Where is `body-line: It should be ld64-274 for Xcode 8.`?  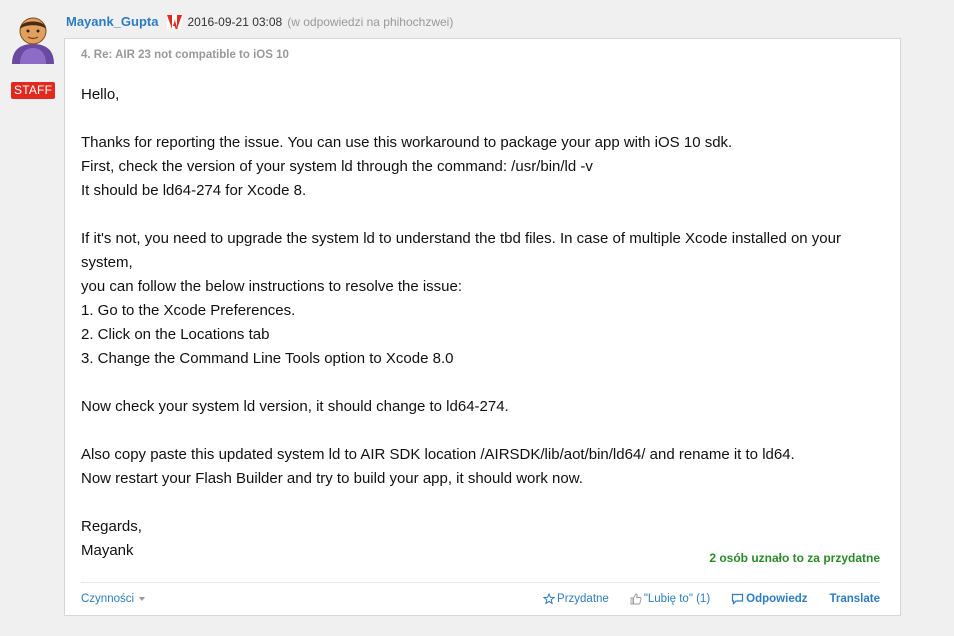
body-line: It should be ld64-274 for Xcode 8. is located at coordinates (194, 190).